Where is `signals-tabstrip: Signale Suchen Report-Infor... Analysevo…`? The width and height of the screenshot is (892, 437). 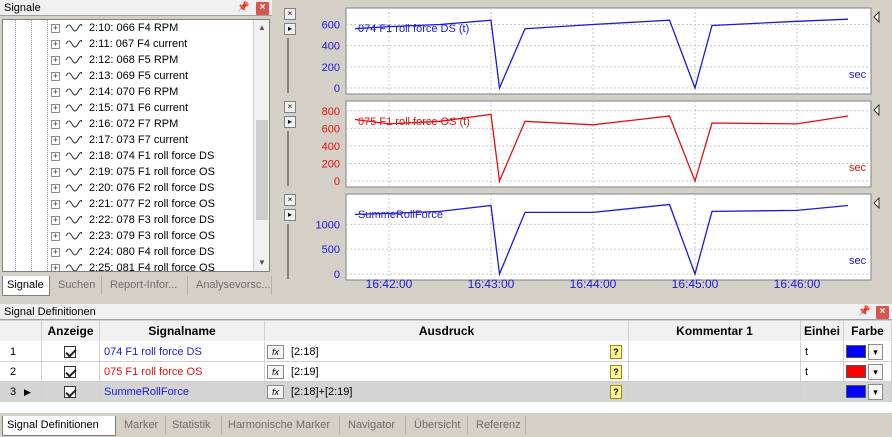 signals-tabstrip: Signale Suchen Report-Infor... Analysevo… is located at coordinates (137, 286).